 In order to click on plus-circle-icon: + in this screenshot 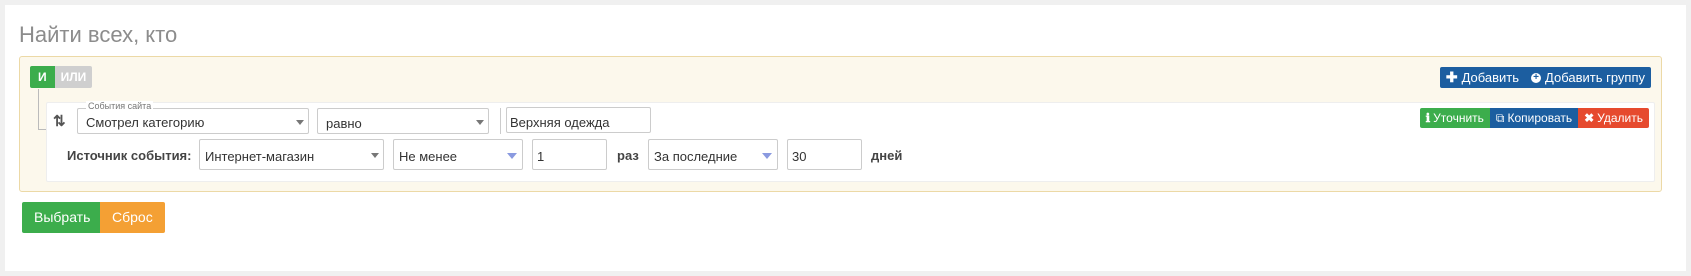, I will do `click(1536, 77)`.